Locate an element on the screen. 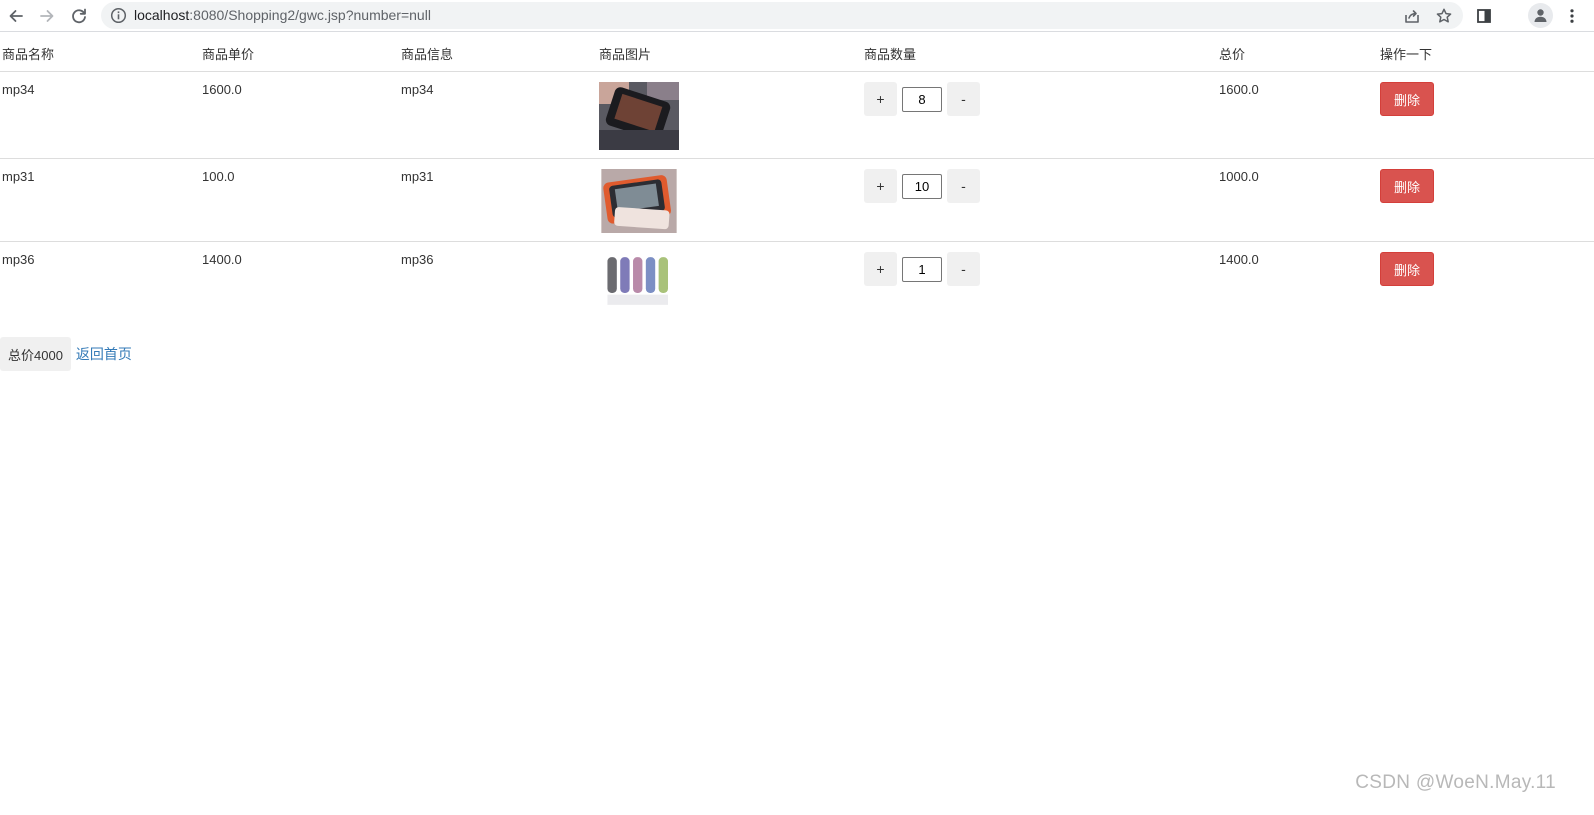  info-icon is located at coordinates (118, 15).